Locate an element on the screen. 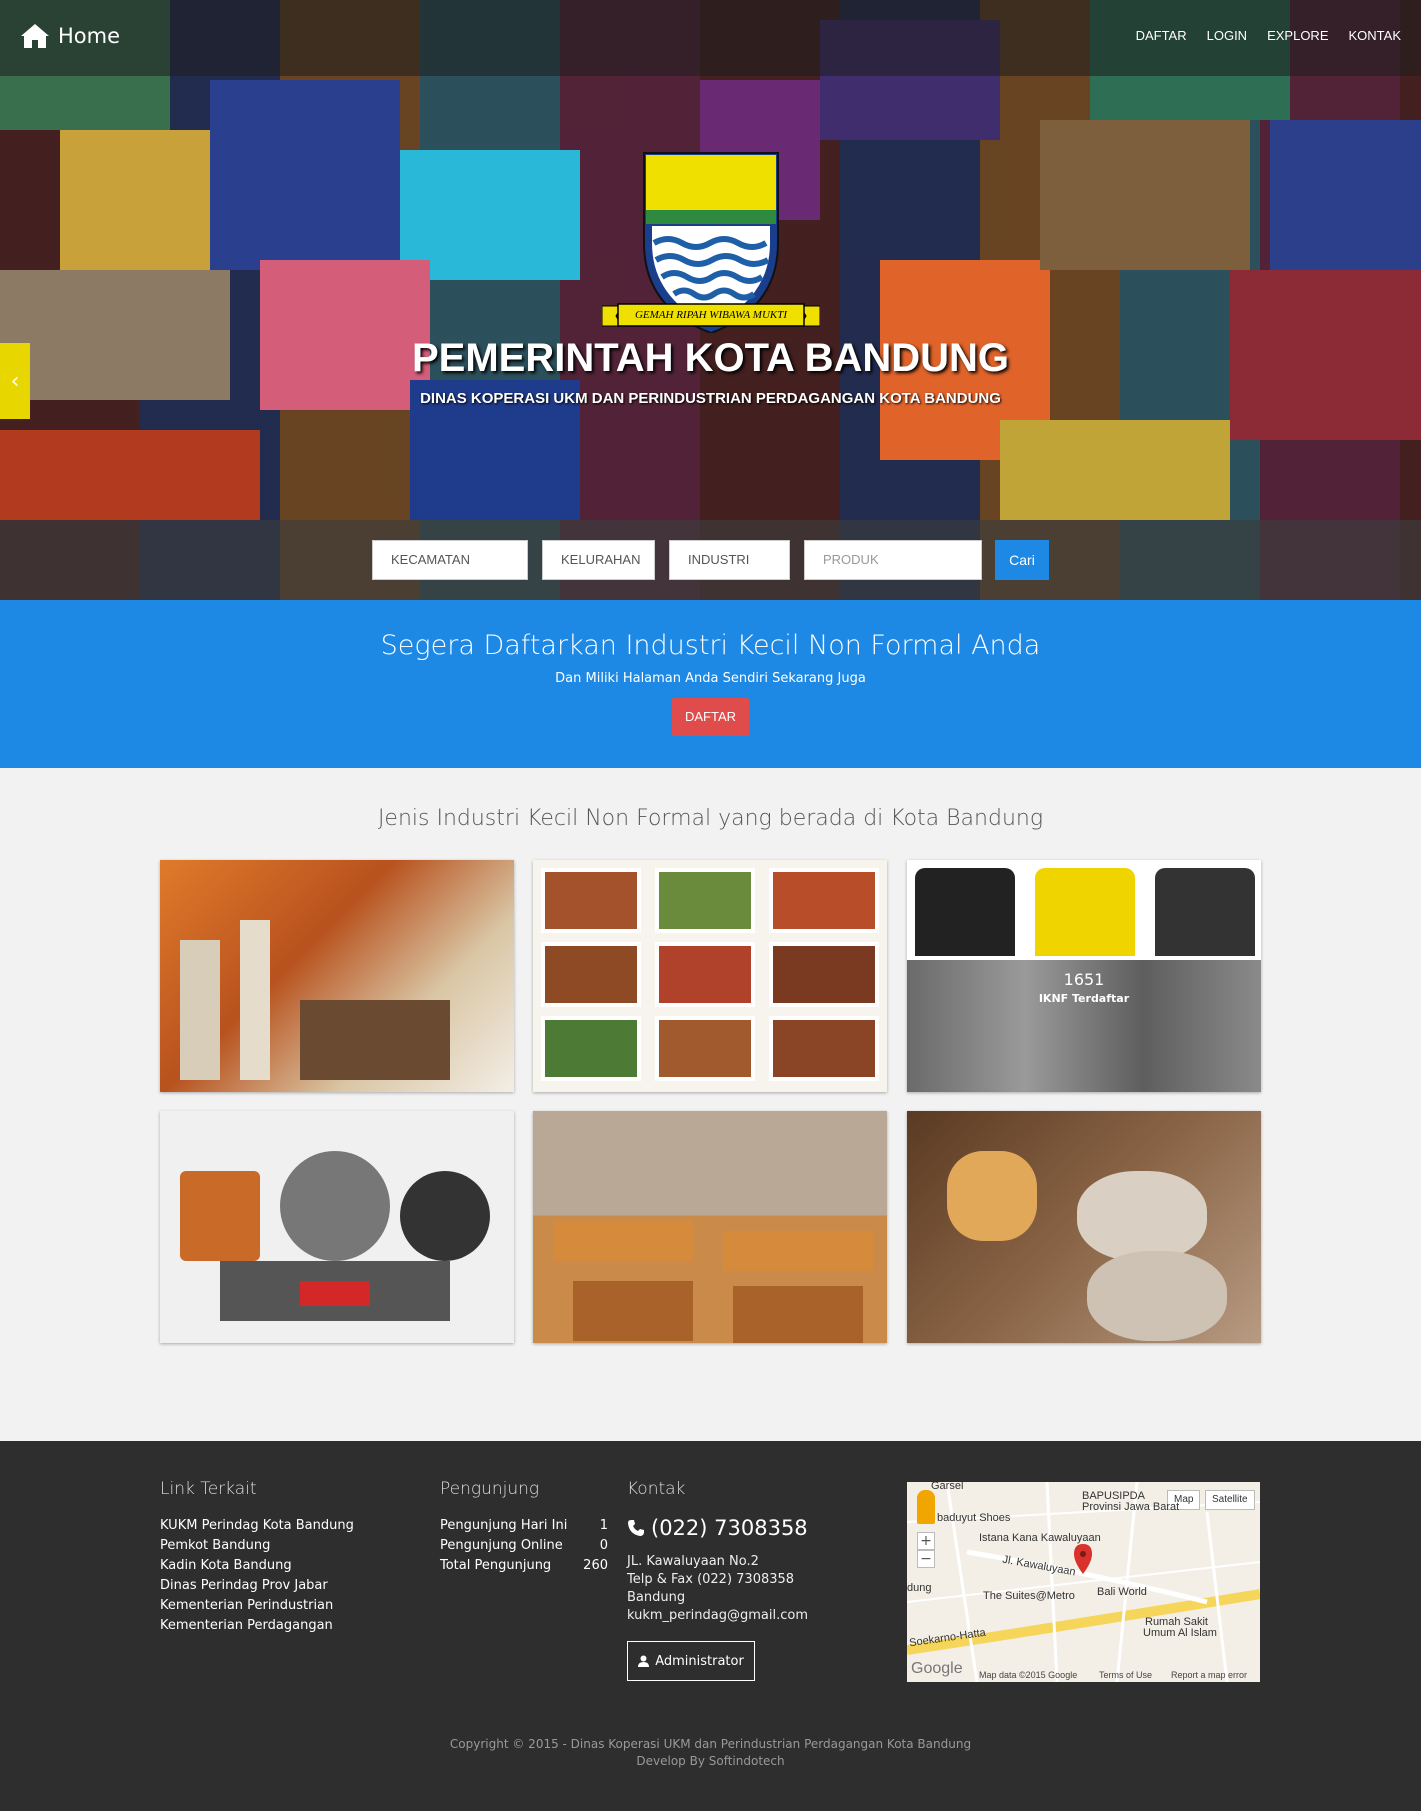 This screenshot has width=1421, height=1811. link-dinas-perindag: Dinas Perindag Prov Jabar is located at coordinates (257, 1586).